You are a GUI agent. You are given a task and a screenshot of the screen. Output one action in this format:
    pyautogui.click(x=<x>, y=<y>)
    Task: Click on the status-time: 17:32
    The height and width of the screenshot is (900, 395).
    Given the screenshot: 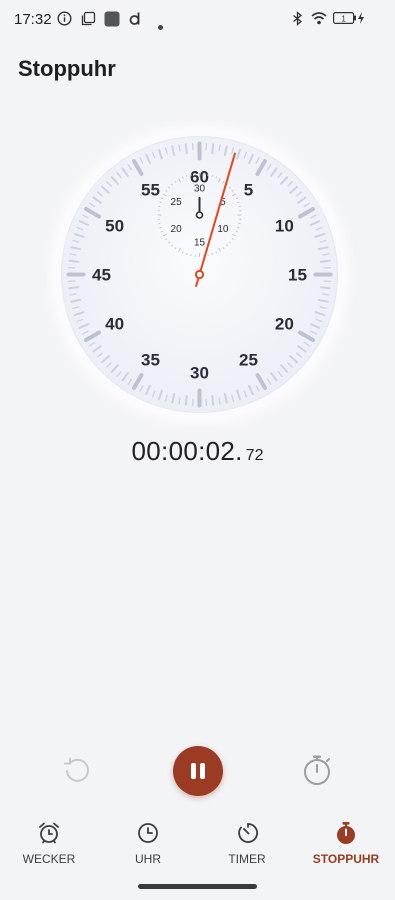 What is the action you would take?
    pyautogui.click(x=33, y=19)
    